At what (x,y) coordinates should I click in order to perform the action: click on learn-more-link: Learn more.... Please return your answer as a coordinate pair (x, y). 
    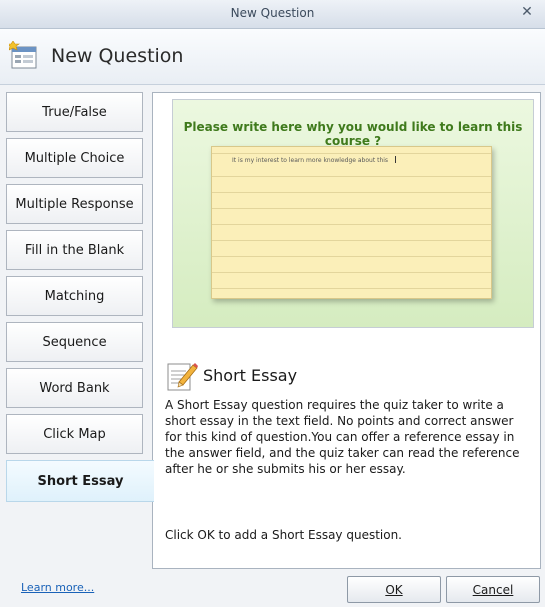
    Looking at the image, I should click on (57, 587).